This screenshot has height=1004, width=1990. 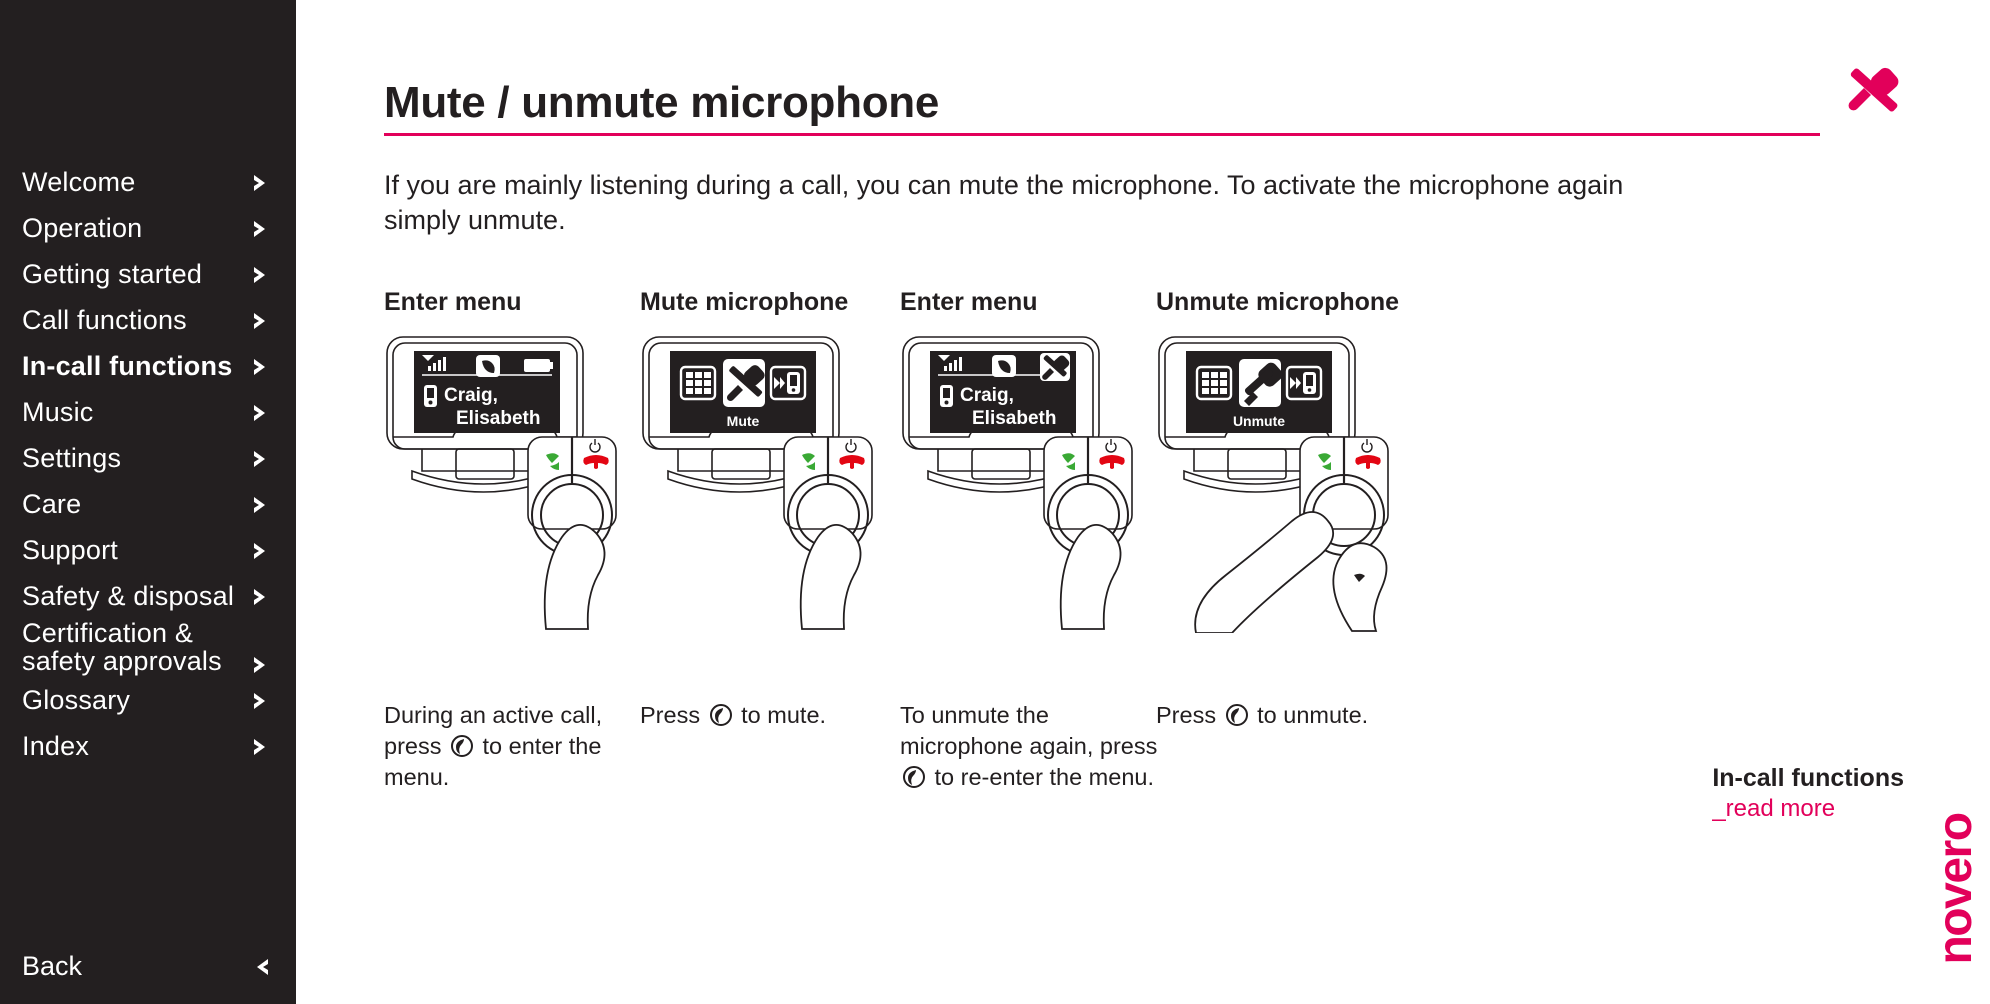 I want to click on sidebar-item-index: Index, so click(x=148, y=747).